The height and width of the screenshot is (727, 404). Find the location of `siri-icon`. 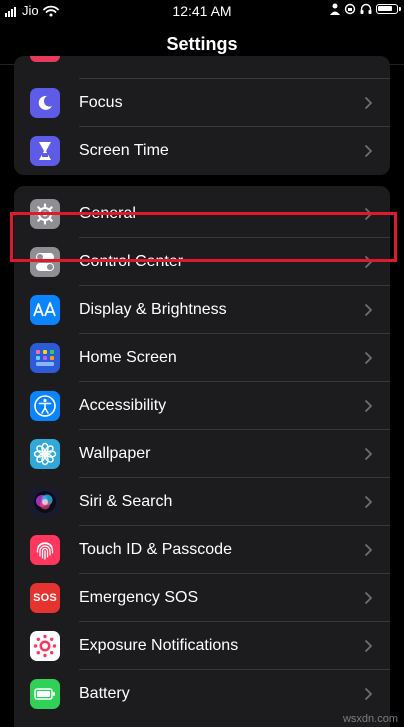

siri-icon is located at coordinates (45, 502).